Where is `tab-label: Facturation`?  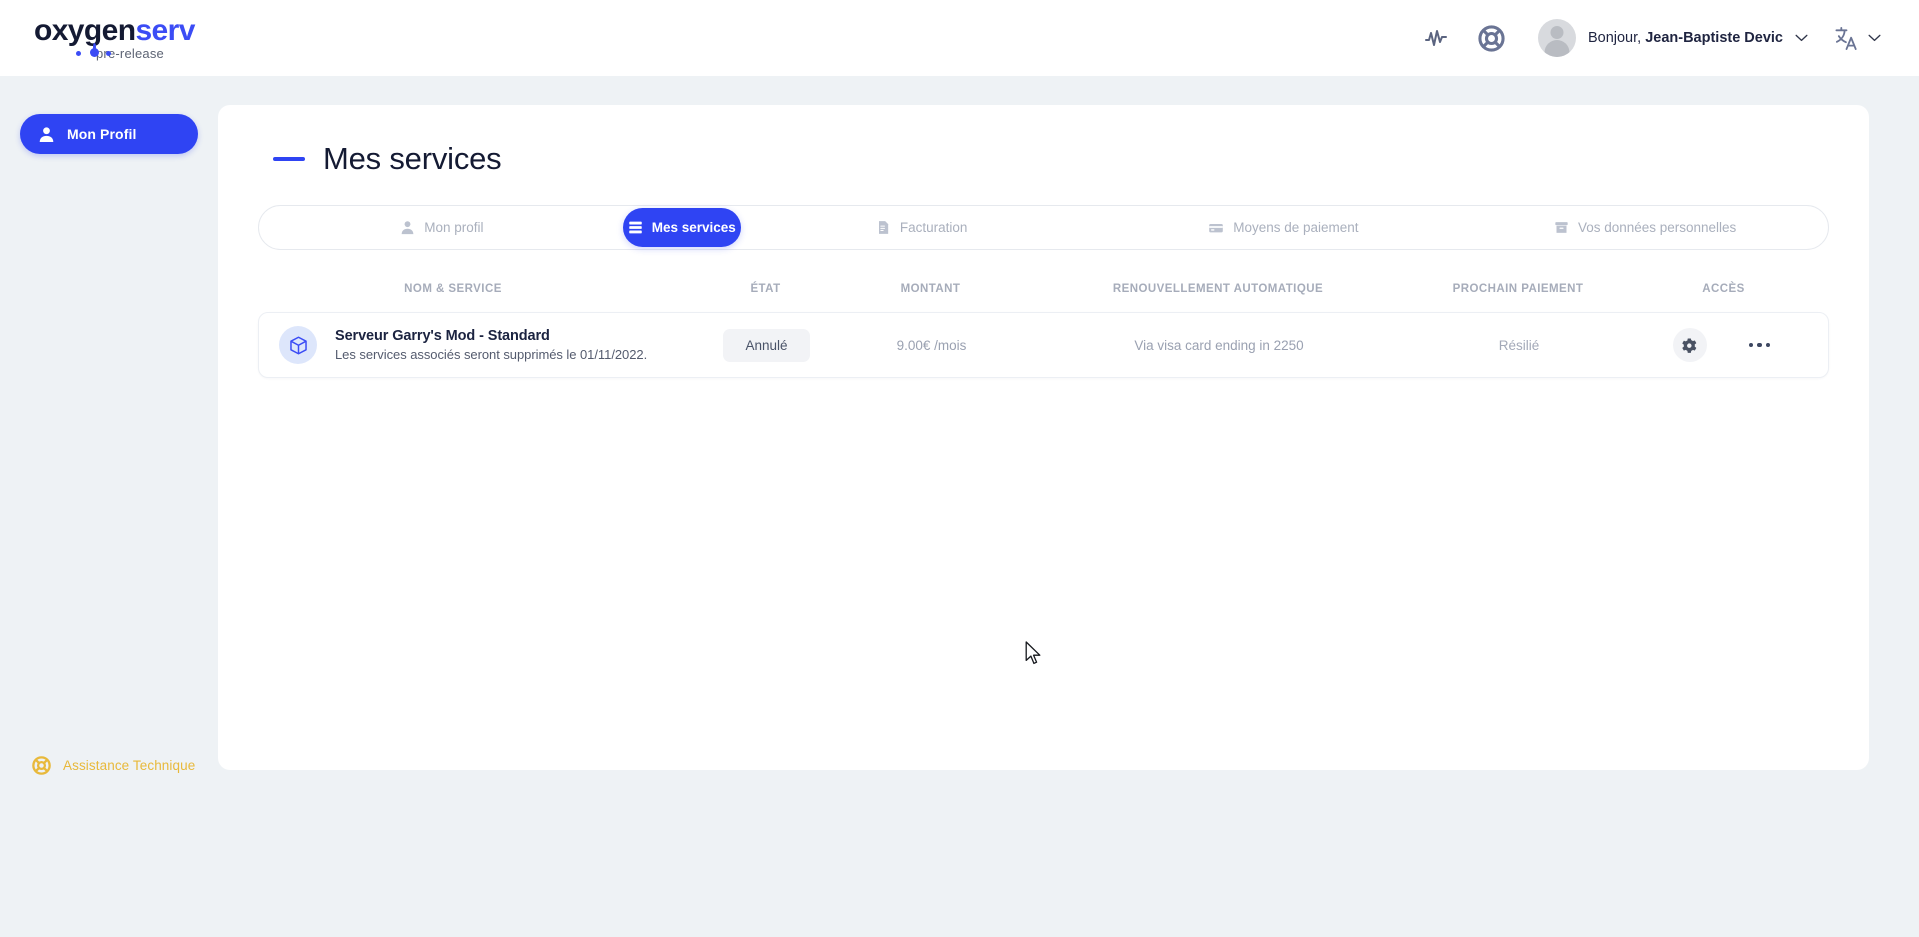
tab-label: Facturation is located at coordinates (933, 227).